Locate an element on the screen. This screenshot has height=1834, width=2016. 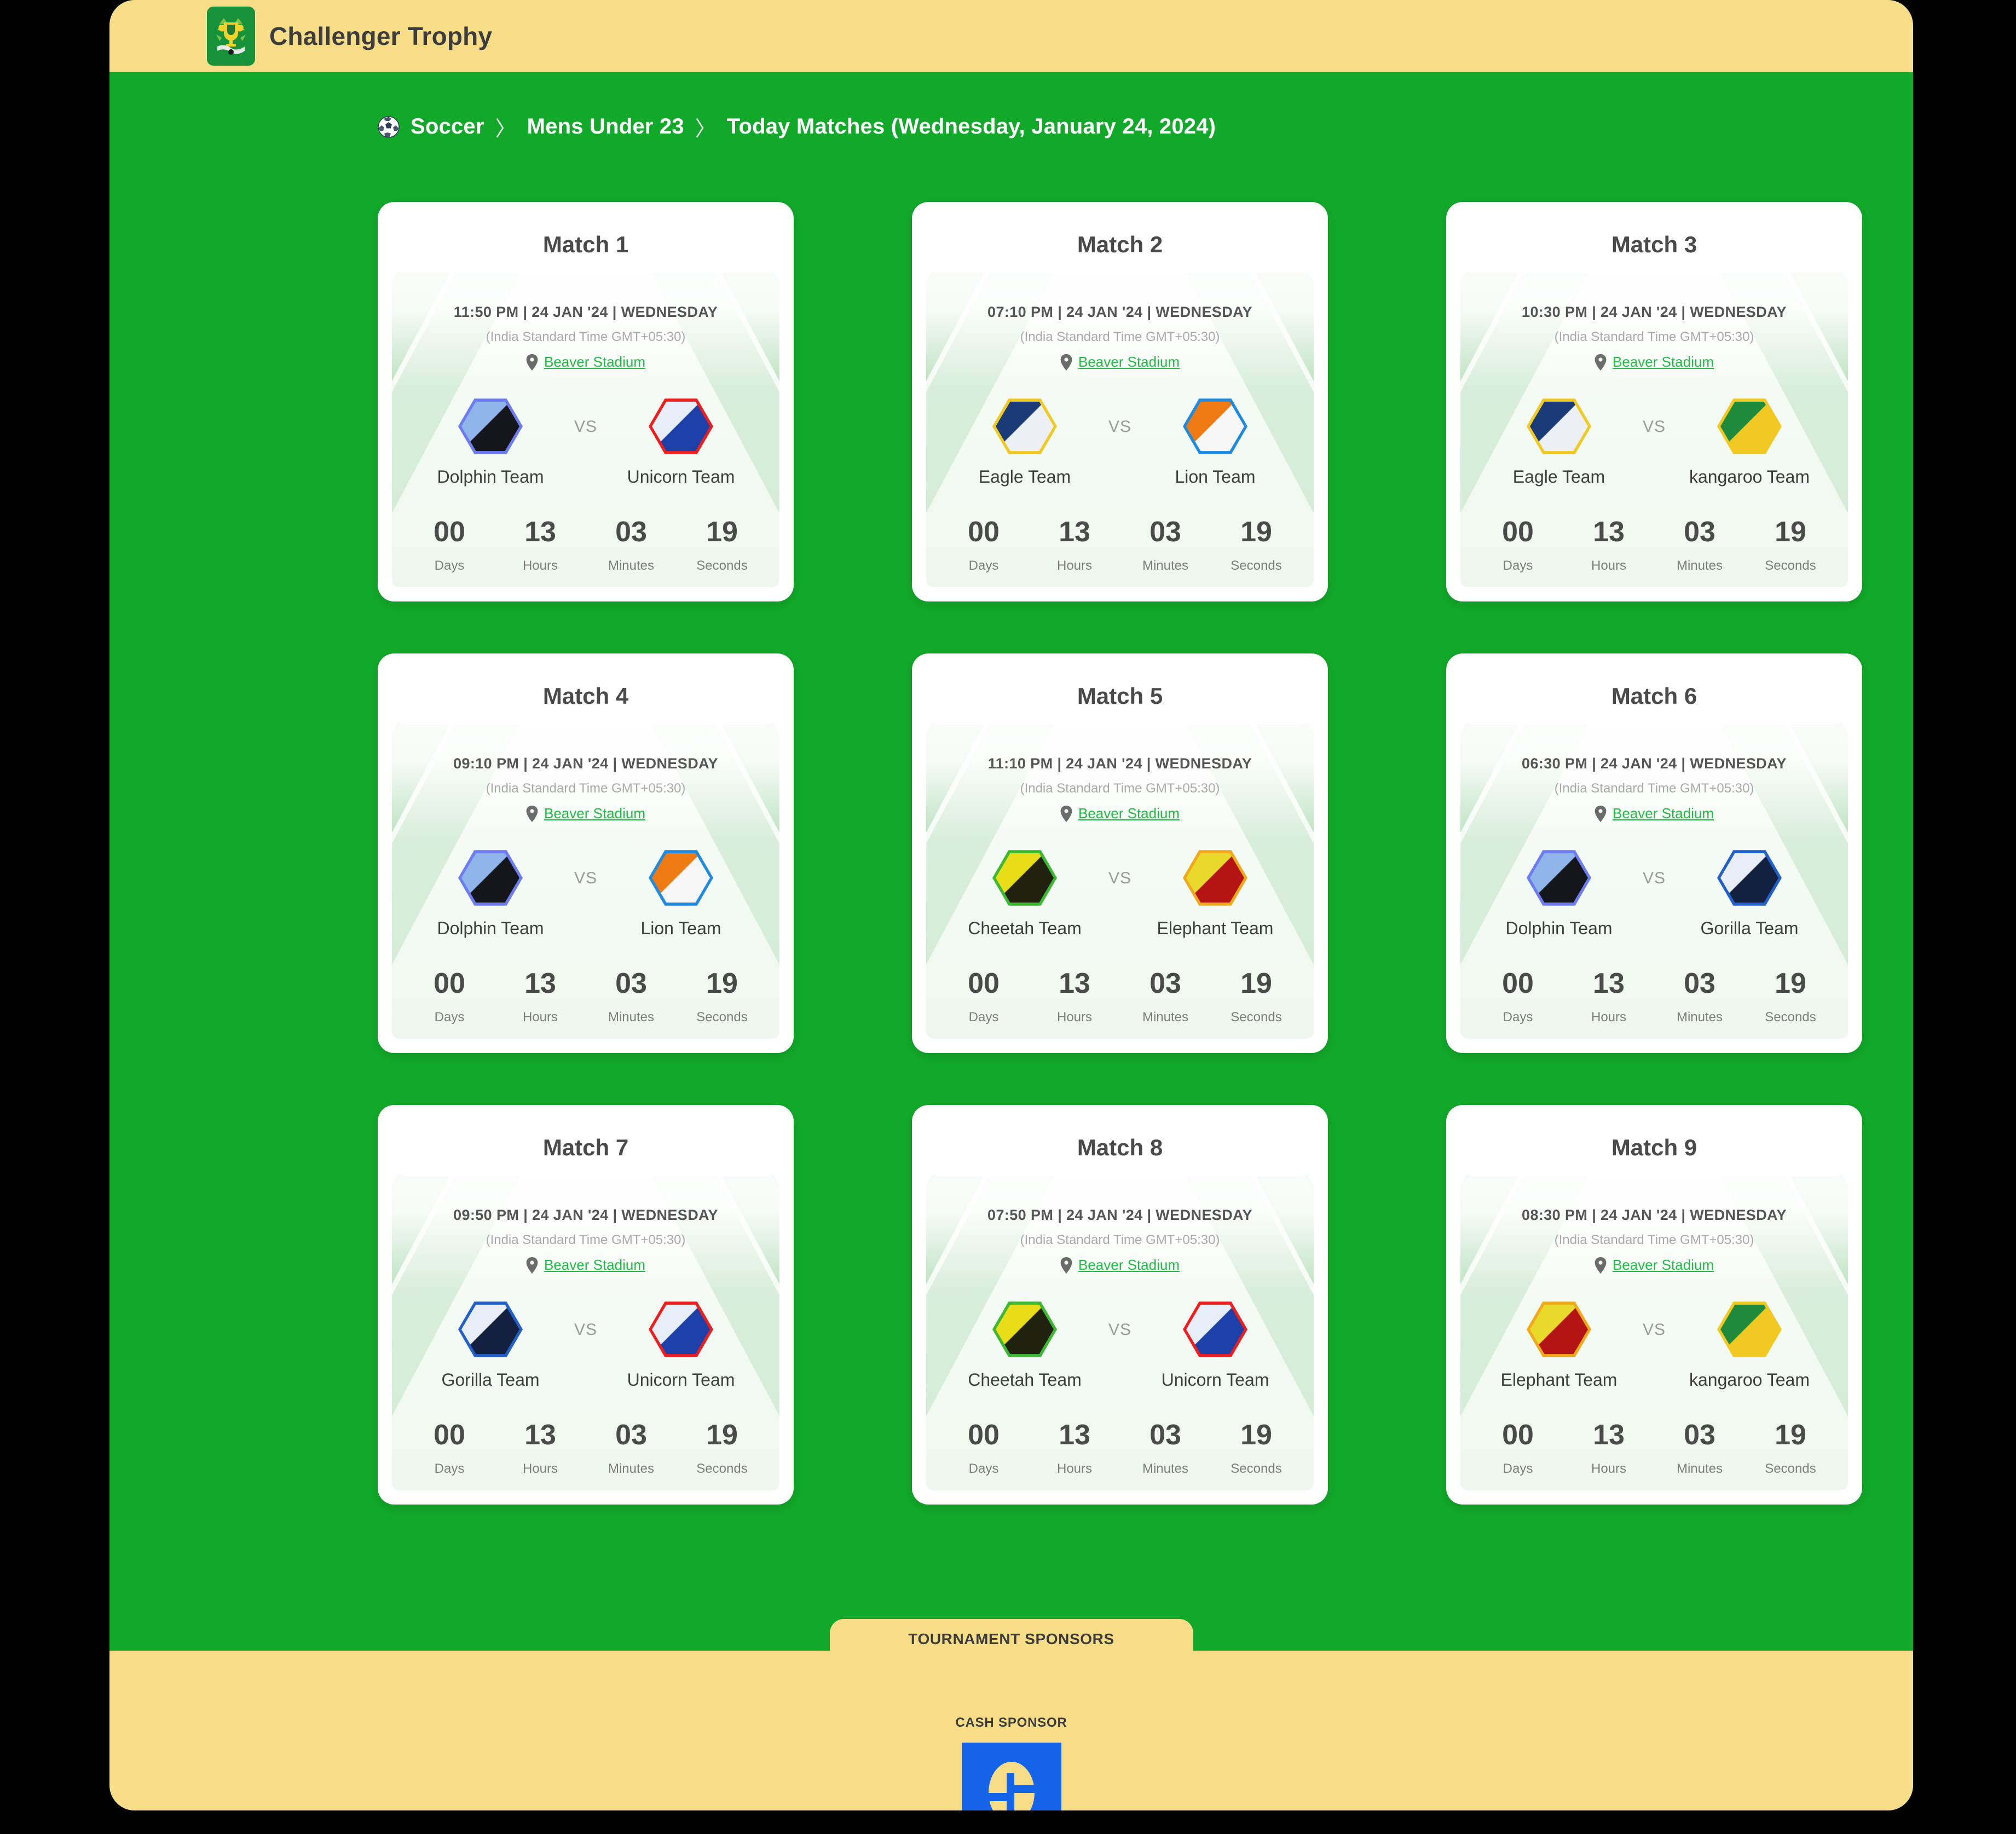
home-team: Gorilla Team is located at coordinates (490, 1345).